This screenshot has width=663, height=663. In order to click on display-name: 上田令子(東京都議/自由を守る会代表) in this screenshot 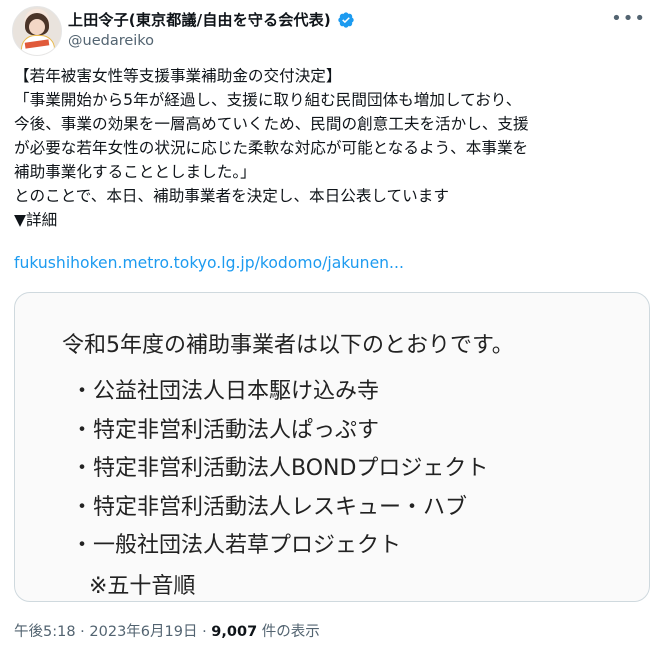, I will do `click(199, 19)`.